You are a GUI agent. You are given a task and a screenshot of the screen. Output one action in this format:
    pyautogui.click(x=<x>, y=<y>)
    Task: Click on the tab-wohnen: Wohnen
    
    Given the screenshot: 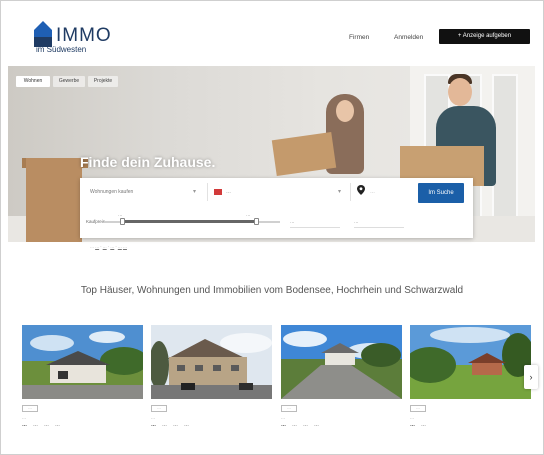 What is the action you would take?
    pyautogui.click(x=33, y=81)
    